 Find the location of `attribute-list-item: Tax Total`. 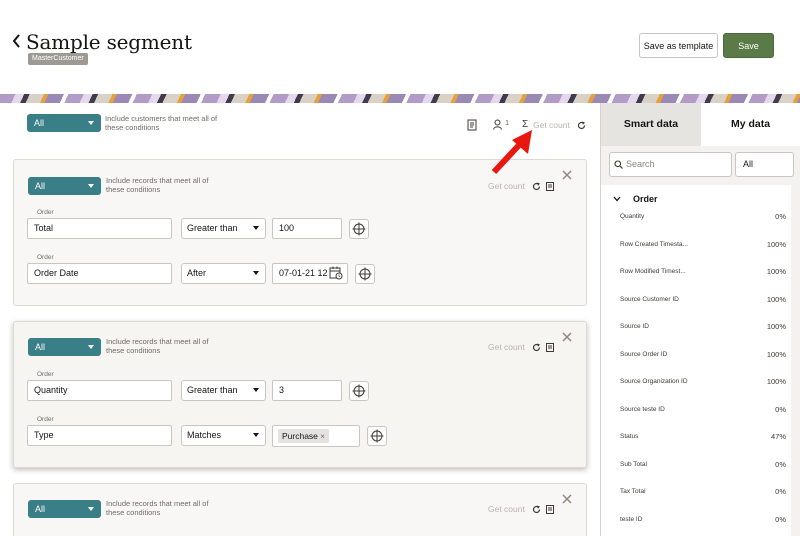

attribute-list-item: Tax Total is located at coordinates (633, 491).